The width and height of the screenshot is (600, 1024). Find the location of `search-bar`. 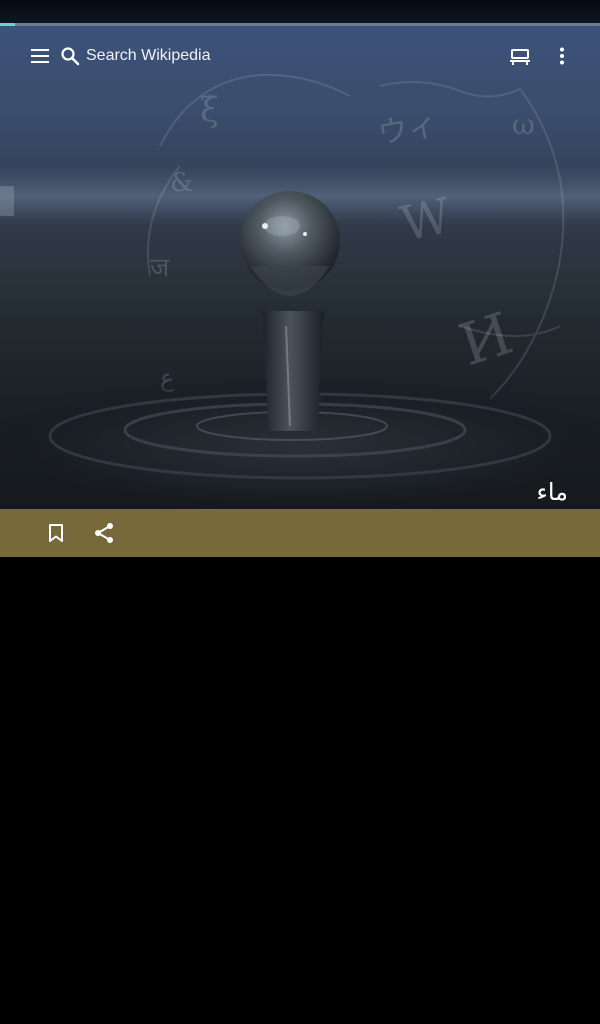

search-bar is located at coordinates (210, 56).